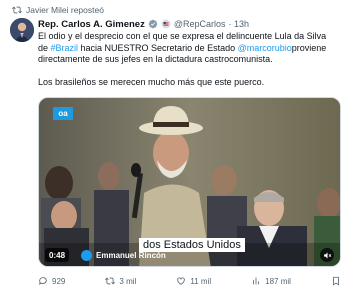  I want to click on flag-icon, so click(166, 24).